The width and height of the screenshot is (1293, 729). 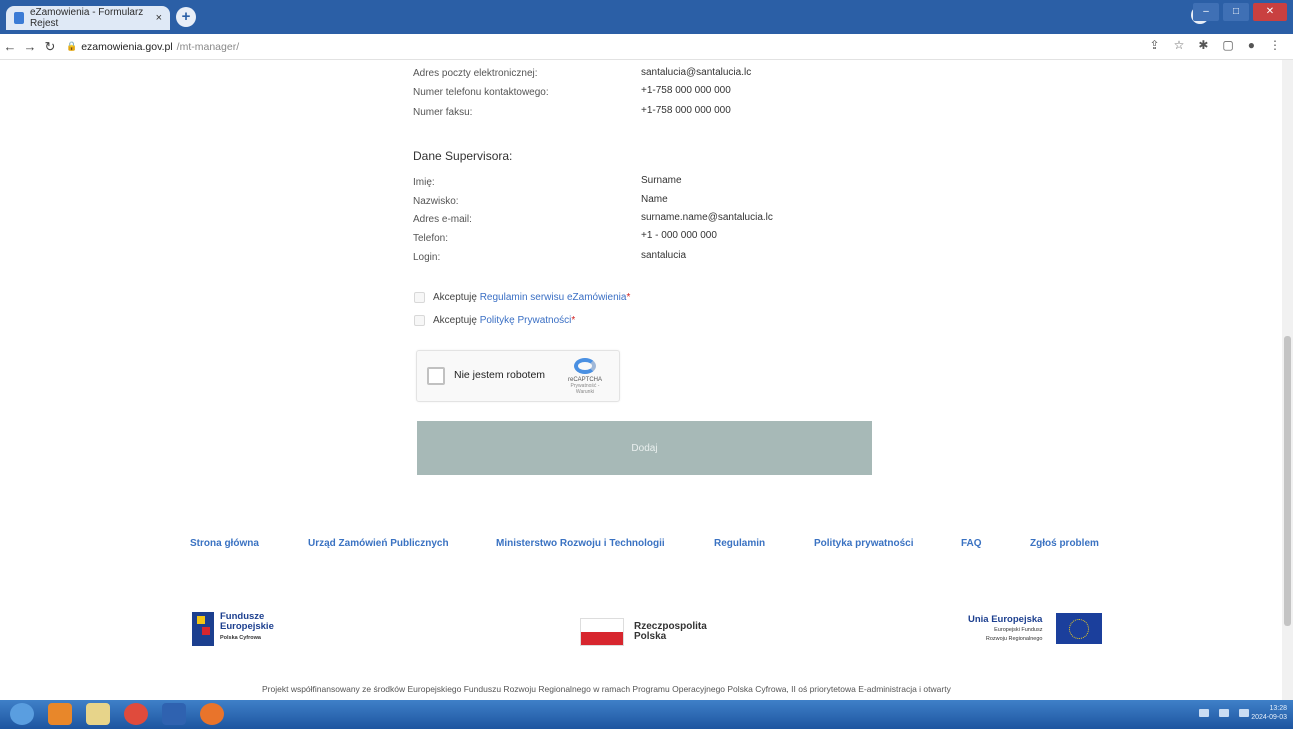 What do you see at coordinates (602, 632) in the screenshot?
I see `polish-flag-icon` at bounding box center [602, 632].